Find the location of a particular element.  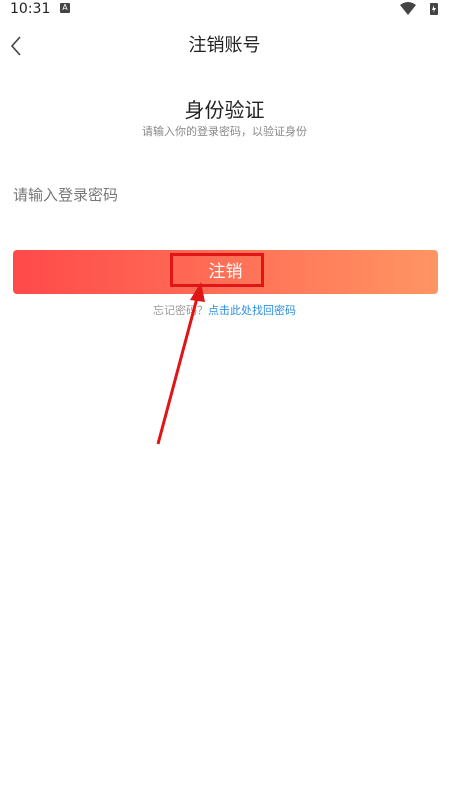

status-icons is located at coordinates (420, 9).